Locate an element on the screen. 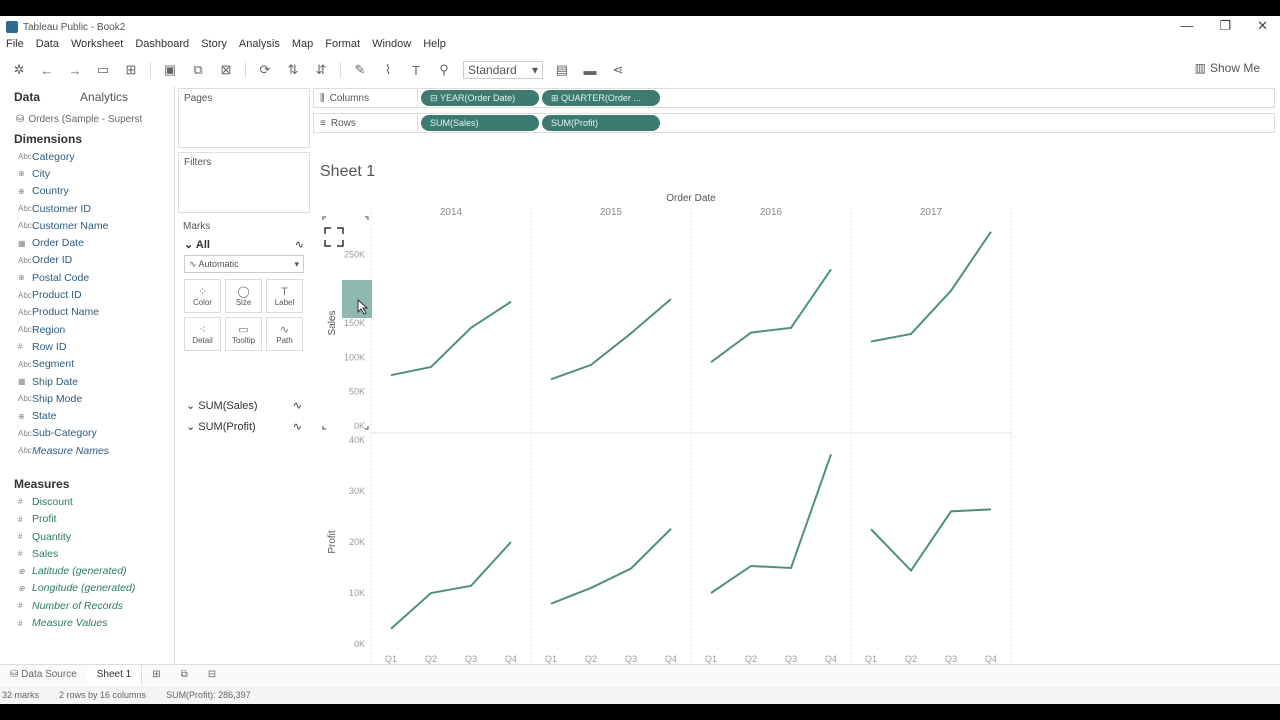  new-story-tab-icon: ⊟ is located at coordinates (212, 674).